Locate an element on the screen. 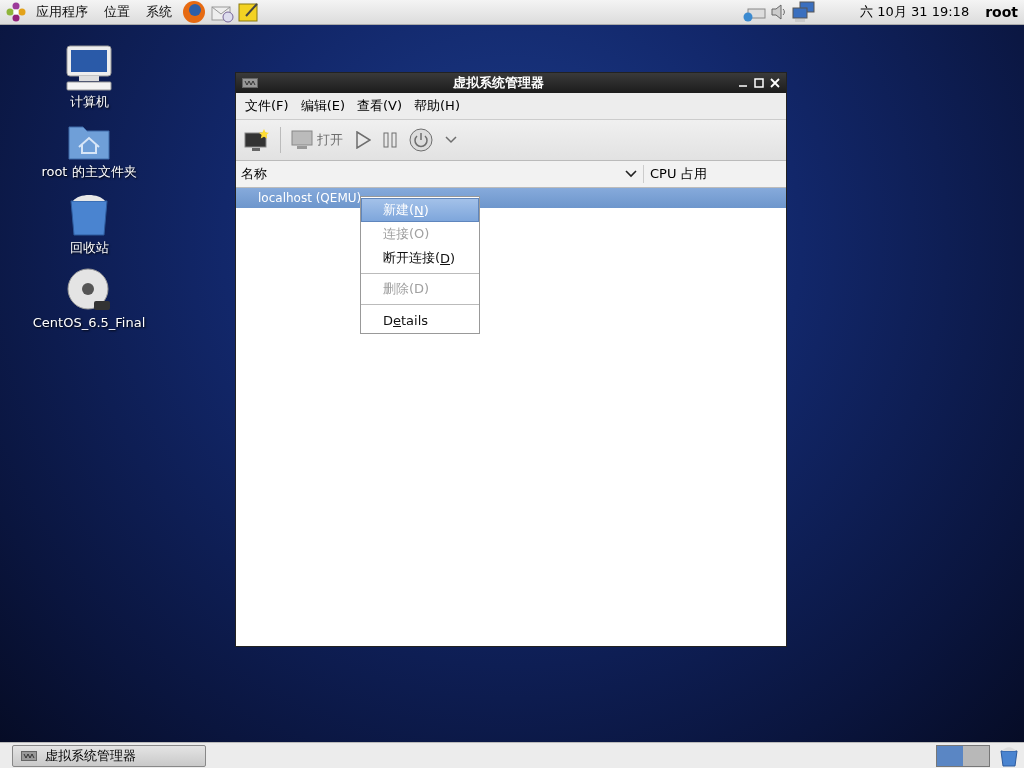 This screenshot has width=1024, height=768. panel-menu: 位置 is located at coordinates (117, 12).